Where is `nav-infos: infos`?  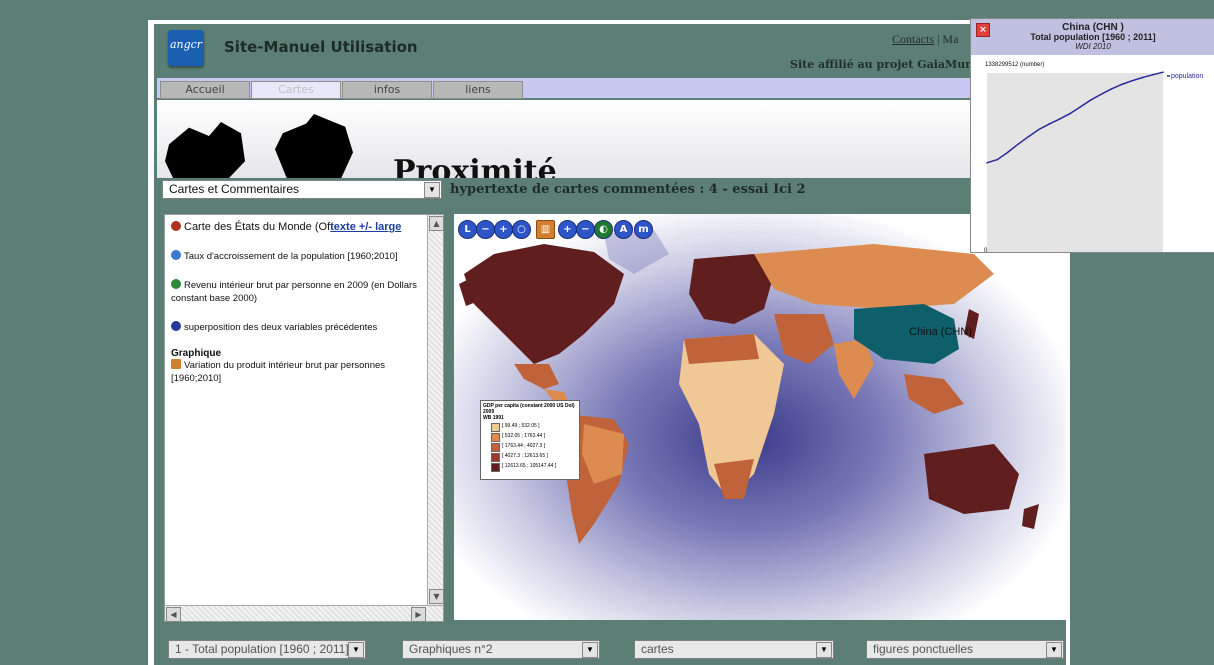 nav-infos: infos is located at coordinates (387, 90).